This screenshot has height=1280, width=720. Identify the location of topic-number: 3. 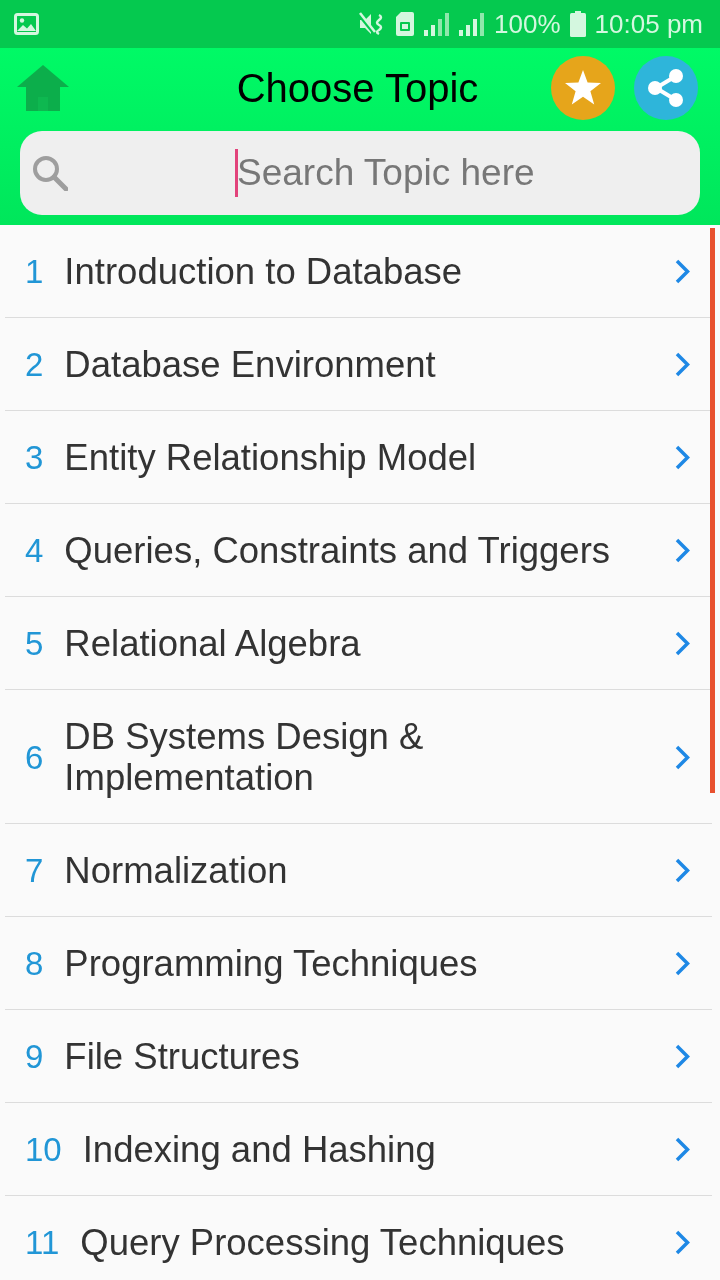
(34, 458).